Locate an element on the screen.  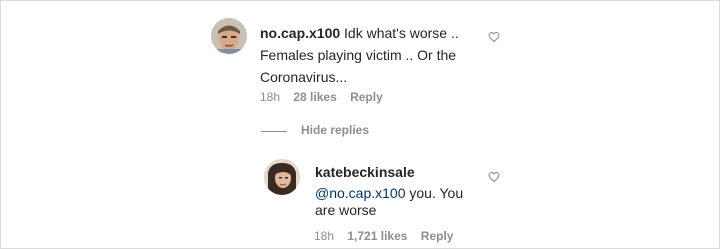
reply-username-line: katebeckinsale is located at coordinates (365, 172).